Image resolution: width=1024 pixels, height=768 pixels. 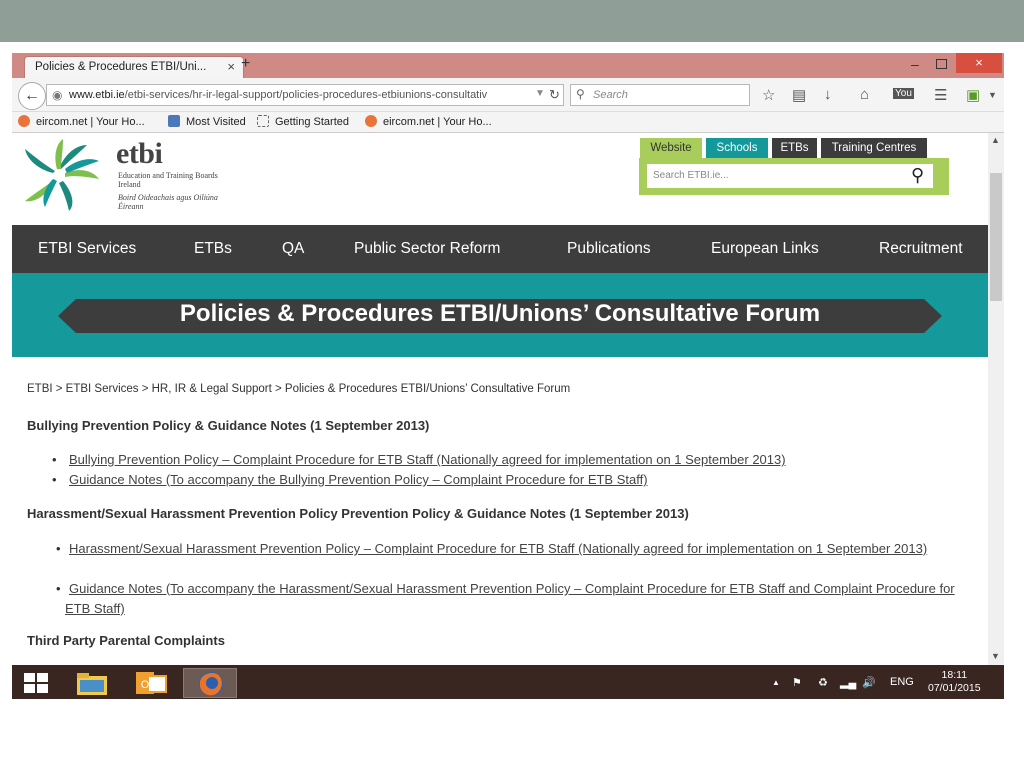 What do you see at coordinates (427, 249) in the screenshot?
I see `nav-item-public-sector-reform: Public Sector Reform` at bounding box center [427, 249].